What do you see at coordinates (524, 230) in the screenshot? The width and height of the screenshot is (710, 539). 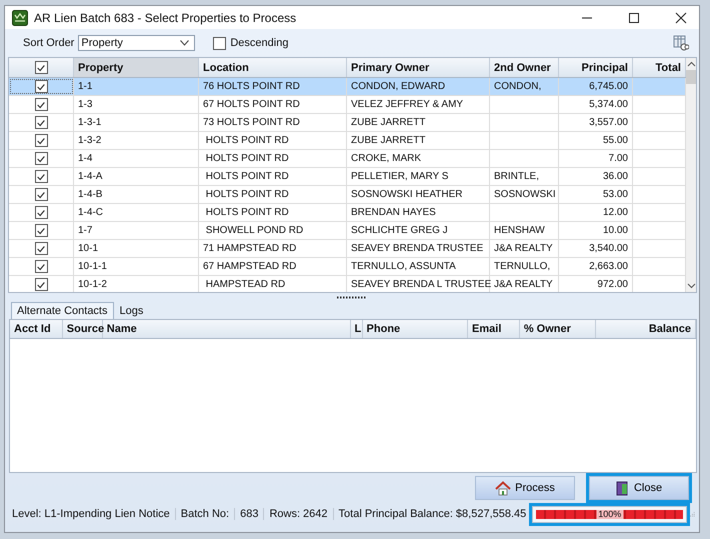 I see `table-cell: HENSHAW` at bounding box center [524, 230].